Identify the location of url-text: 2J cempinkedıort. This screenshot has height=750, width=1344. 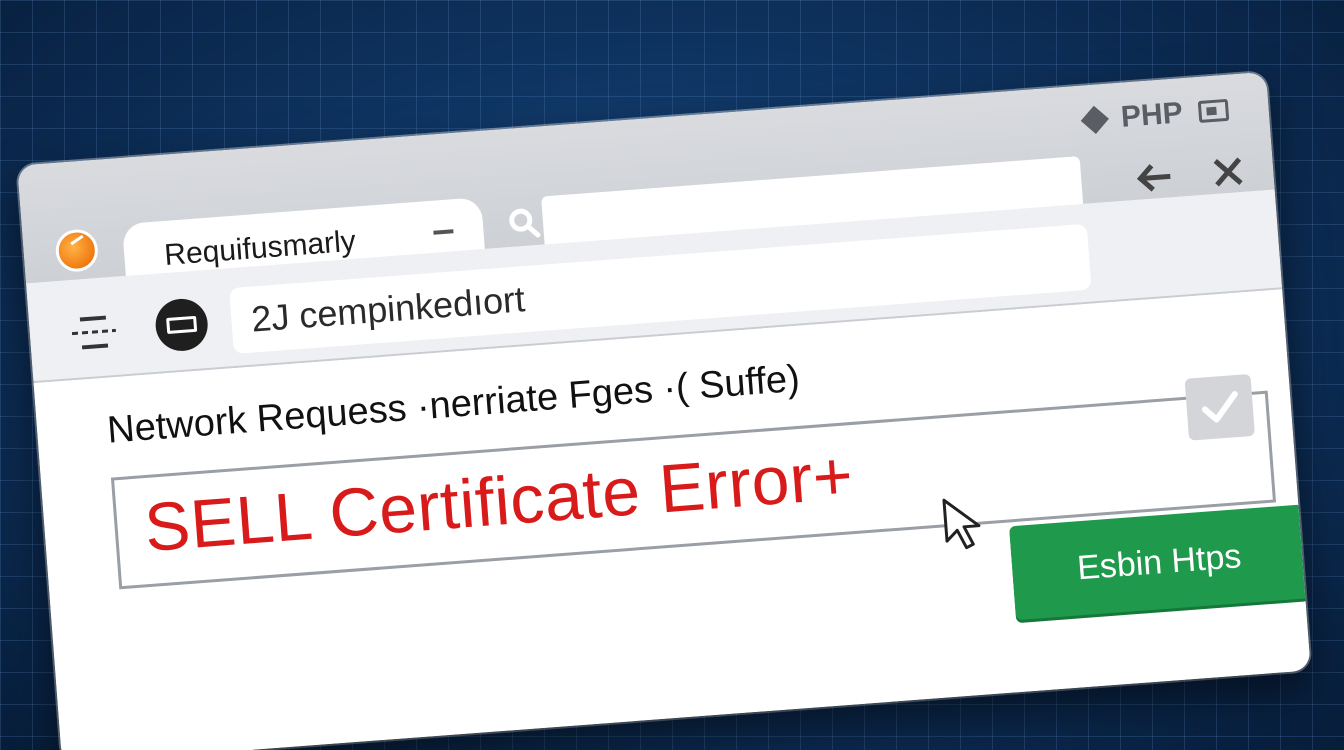
(388, 309).